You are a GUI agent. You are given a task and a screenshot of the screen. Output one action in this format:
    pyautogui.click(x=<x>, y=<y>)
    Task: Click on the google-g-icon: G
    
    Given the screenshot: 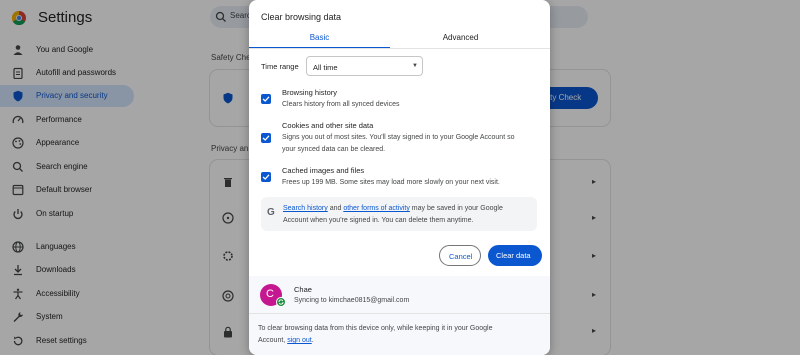 What is the action you would take?
    pyautogui.click(x=271, y=212)
    